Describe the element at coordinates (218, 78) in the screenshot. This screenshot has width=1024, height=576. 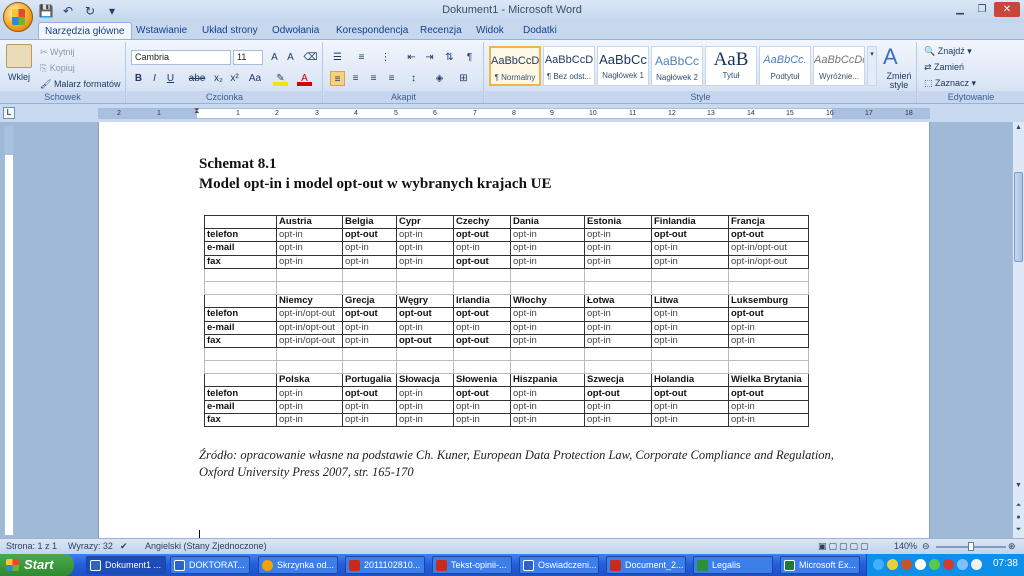
I see `subscript-button: x₂` at that location.